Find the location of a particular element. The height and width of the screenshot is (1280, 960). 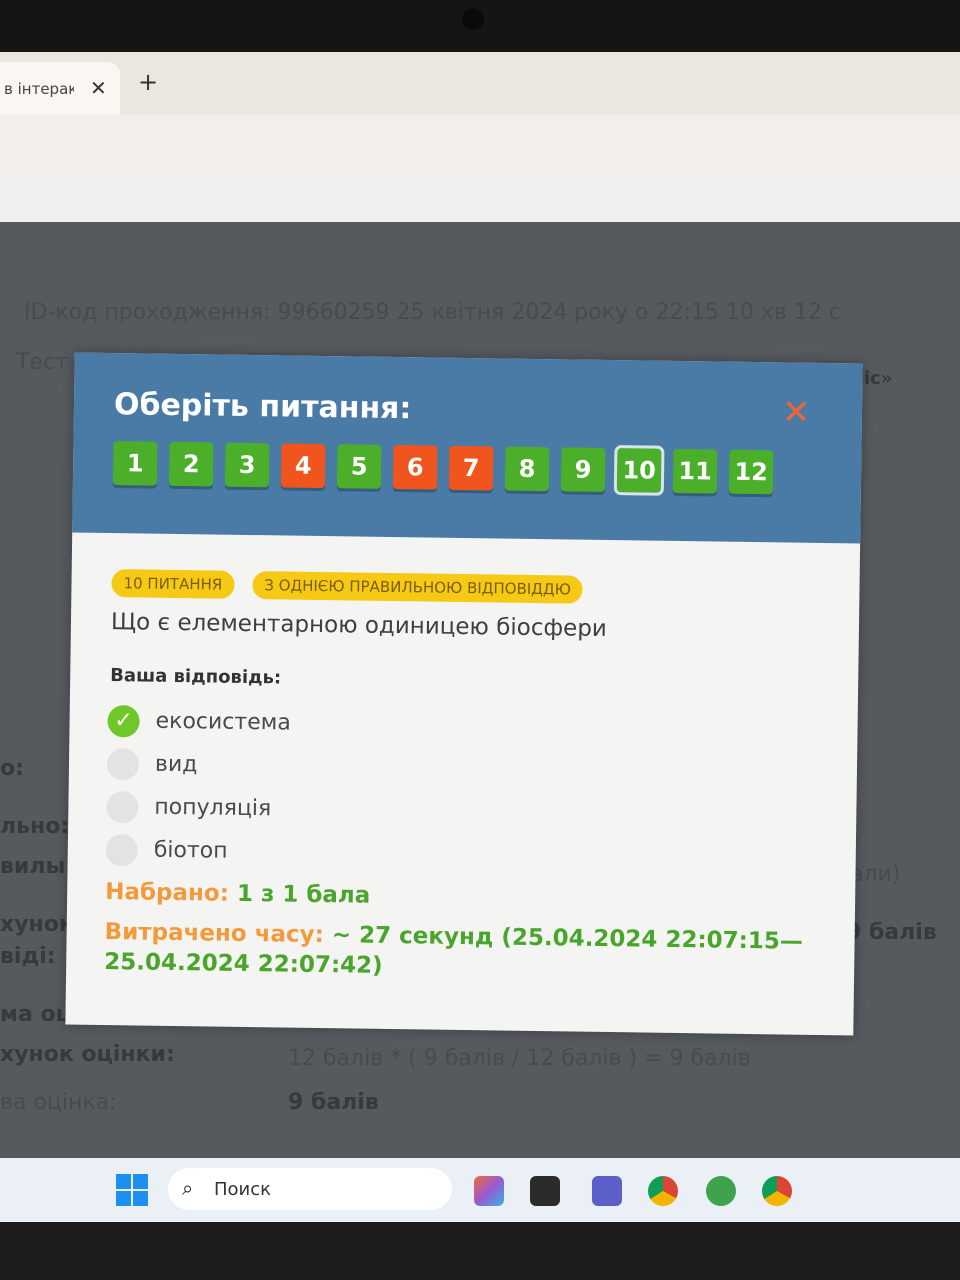

search-placeholder: Поиск is located at coordinates (243, 1189).